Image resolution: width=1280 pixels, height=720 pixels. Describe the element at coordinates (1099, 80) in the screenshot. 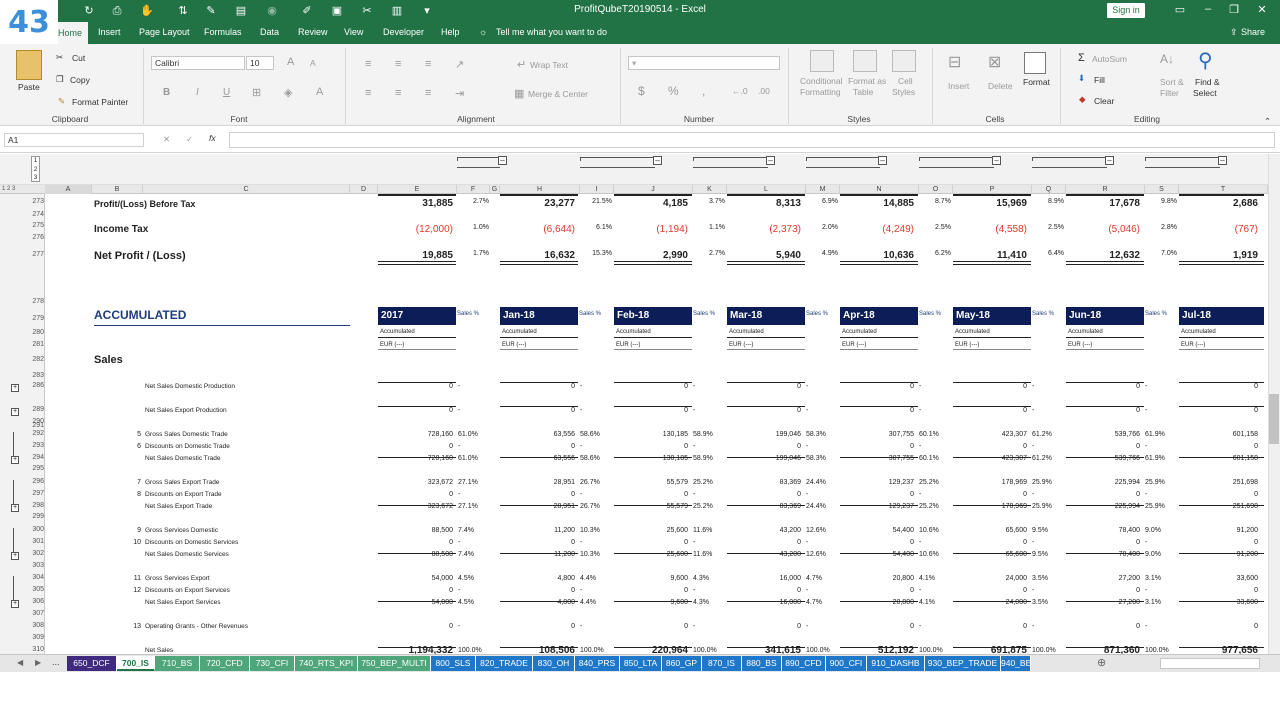

I see `fill-button: Fill` at that location.